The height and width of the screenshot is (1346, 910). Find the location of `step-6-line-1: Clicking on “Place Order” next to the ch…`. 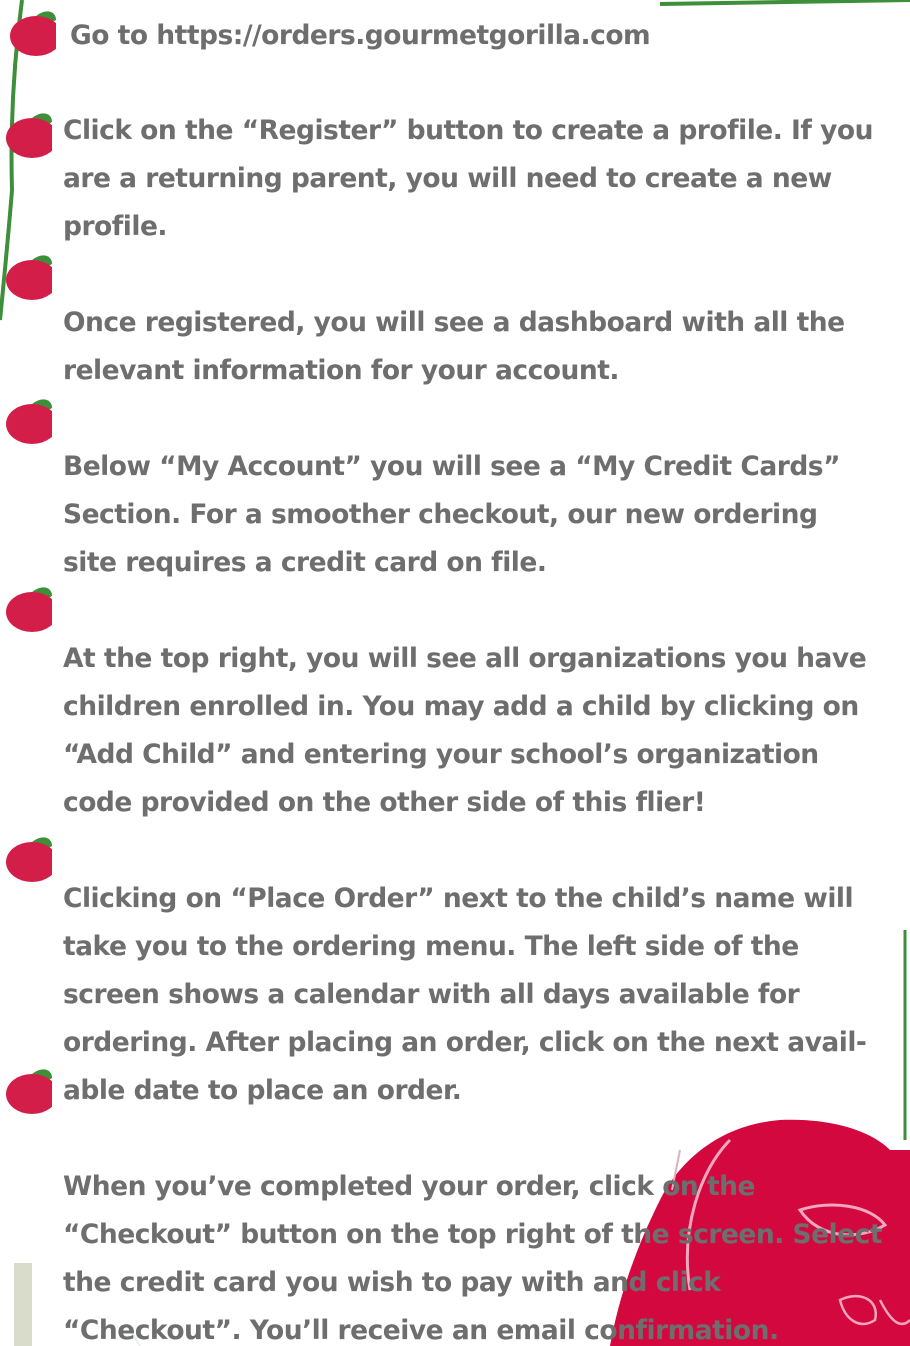

step-6-line-1: Clicking on “Place Order” next to the ch… is located at coordinates (458, 898).